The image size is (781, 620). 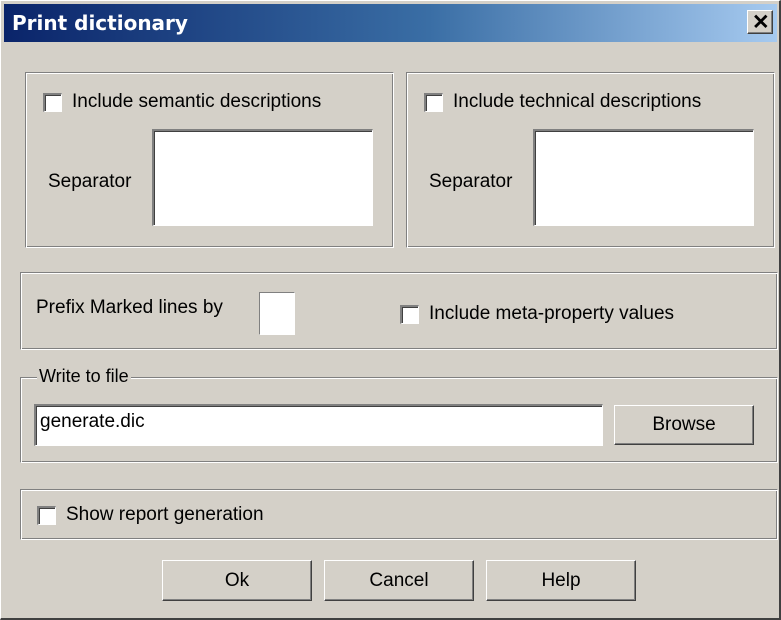 I want to click on ok-button-label: Ok, so click(x=237, y=580).